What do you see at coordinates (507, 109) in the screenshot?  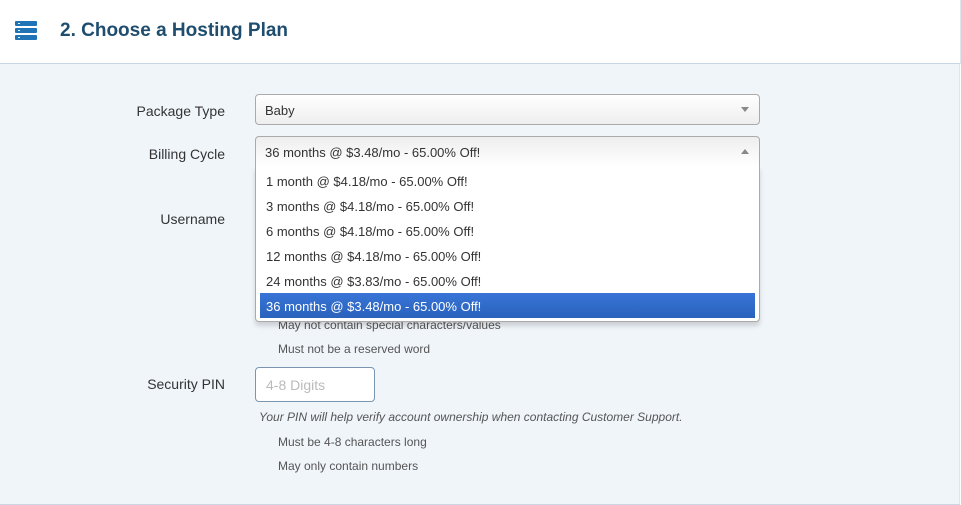 I see `package-type-select: Baby` at bounding box center [507, 109].